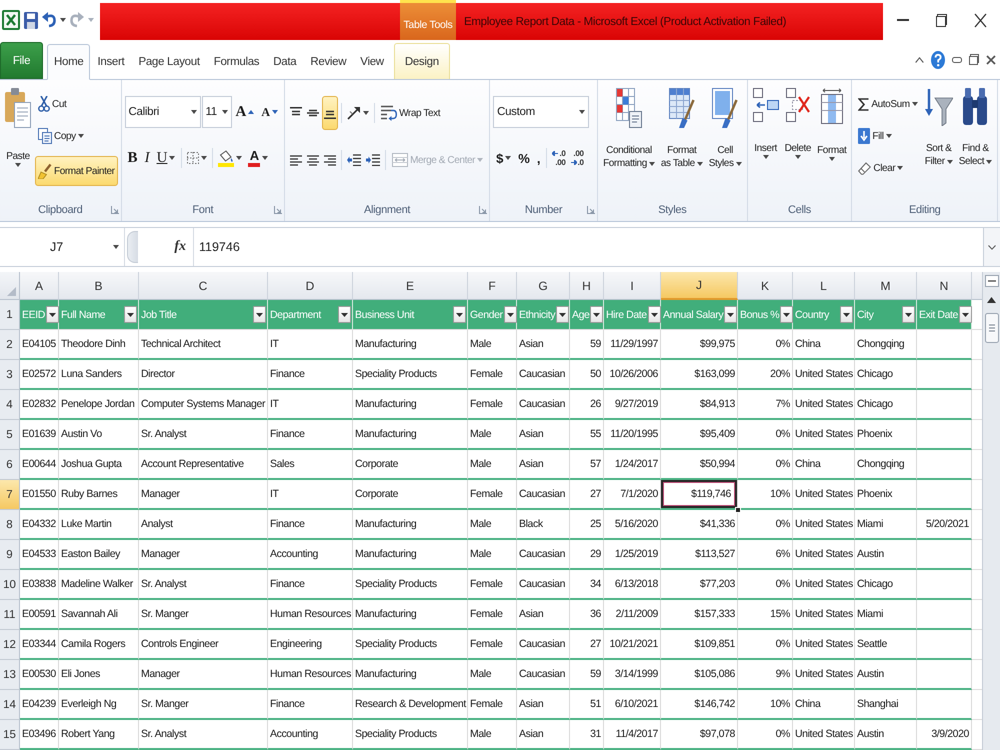 This screenshot has width=1000, height=750. Describe the element at coordinates (632, 286) in the screenshot. I see `column-header: I` at that location.